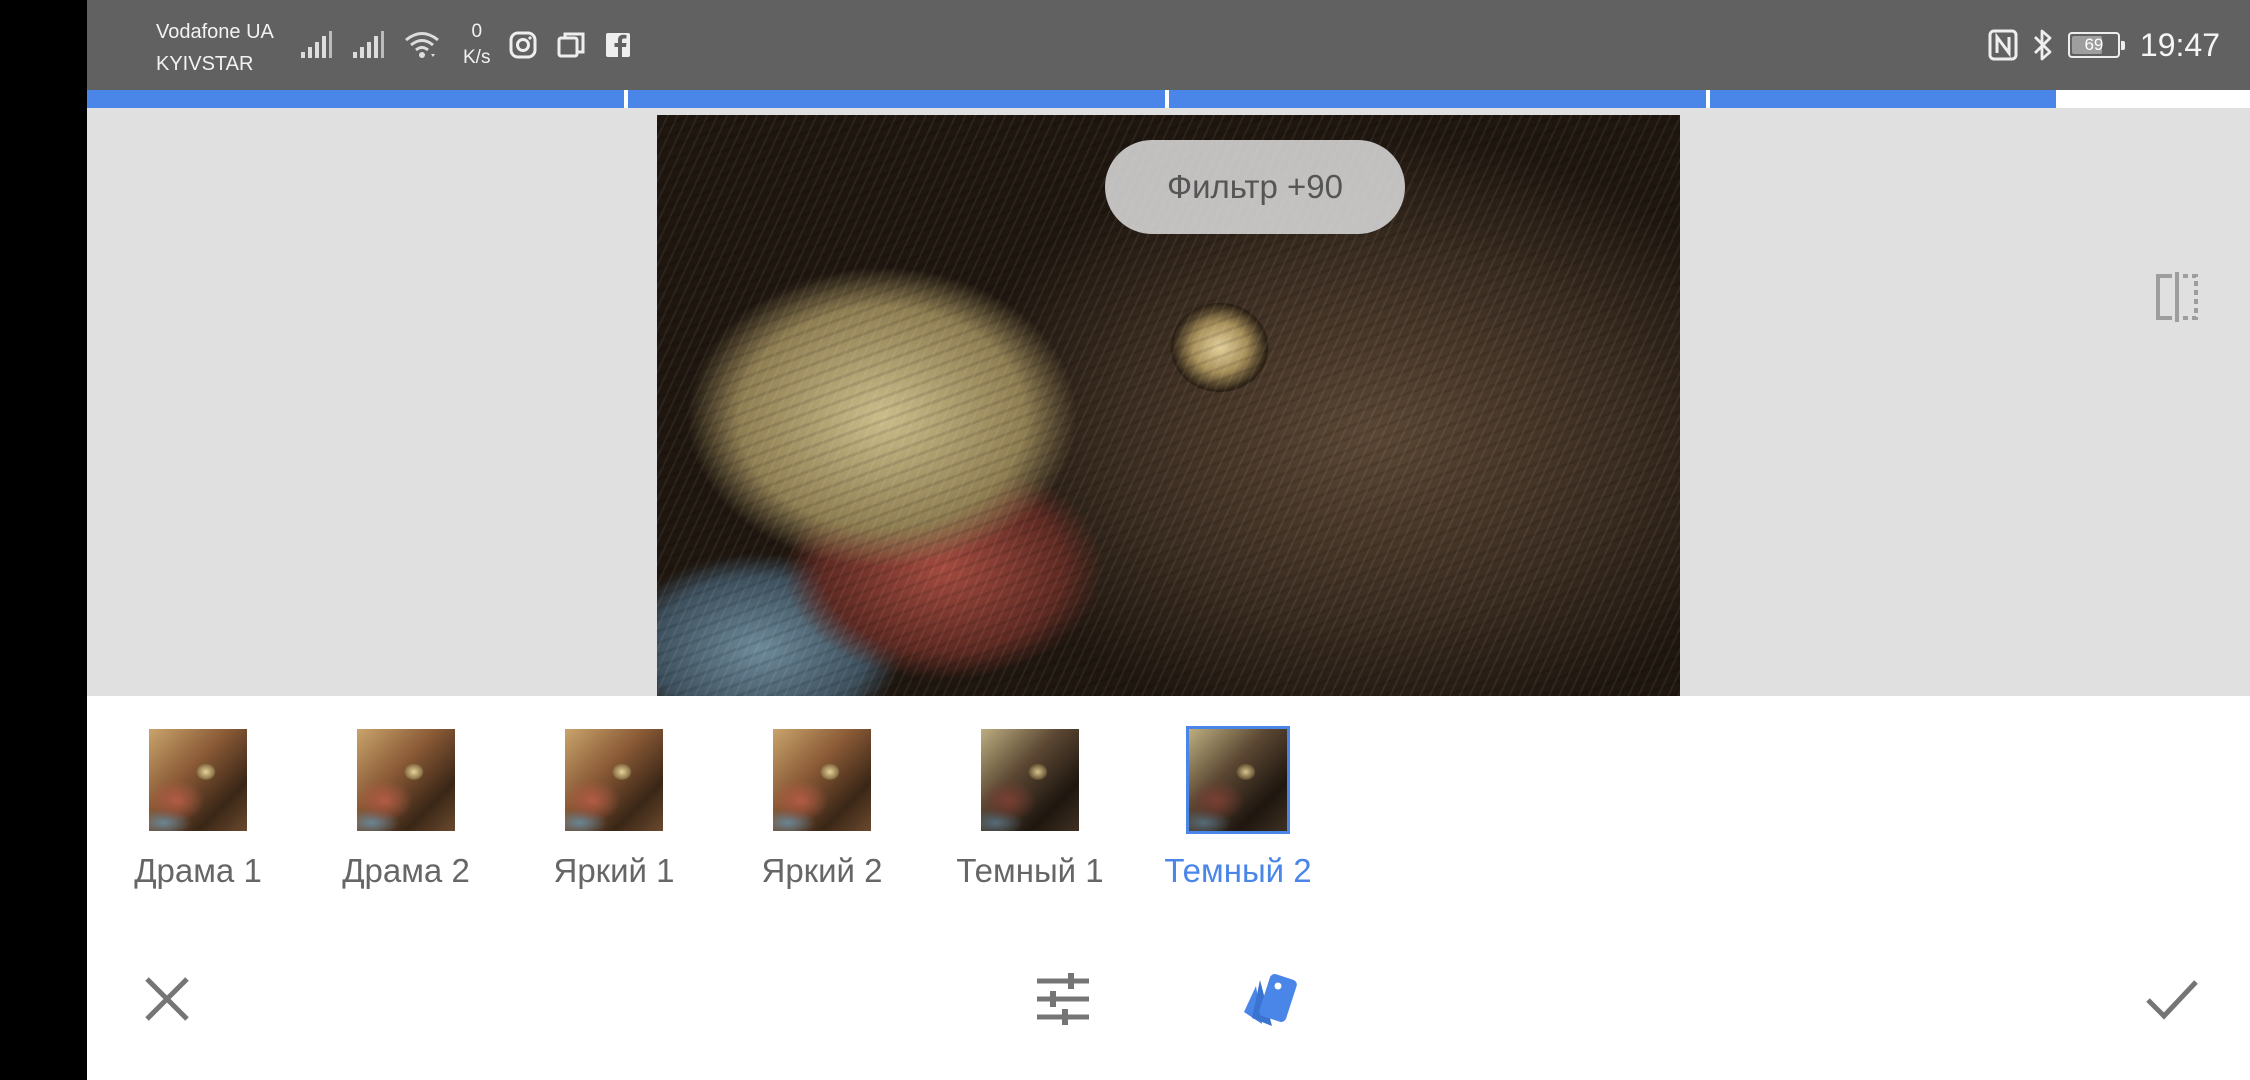 The image size is (2250, 1080). Describe the element at coordinates (2003, 45) in the screenshot. I see `nfc-icon` at that location.